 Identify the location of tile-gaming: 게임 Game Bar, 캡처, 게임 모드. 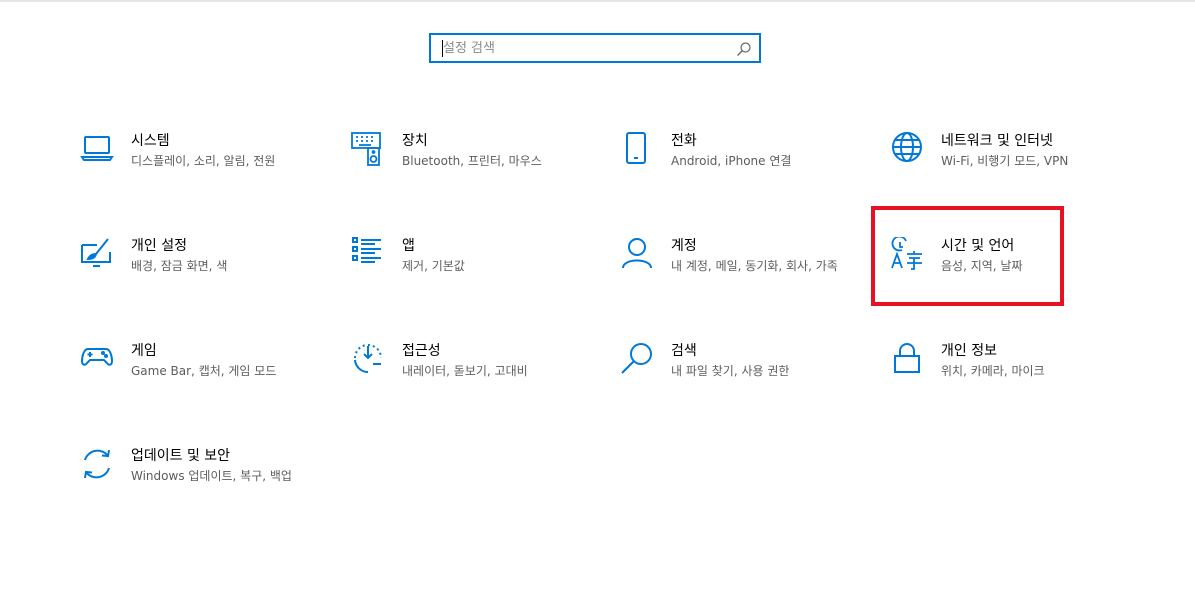
(200, 377).